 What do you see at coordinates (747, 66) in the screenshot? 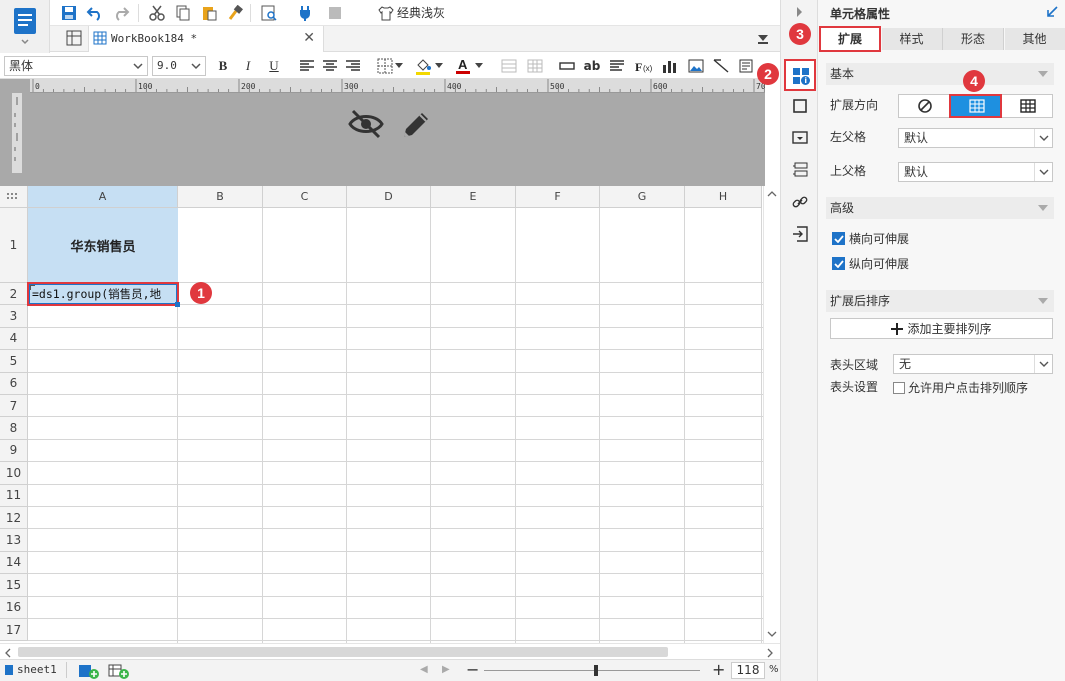
I see `sub-report-icon` at bounding box center [747, 66].